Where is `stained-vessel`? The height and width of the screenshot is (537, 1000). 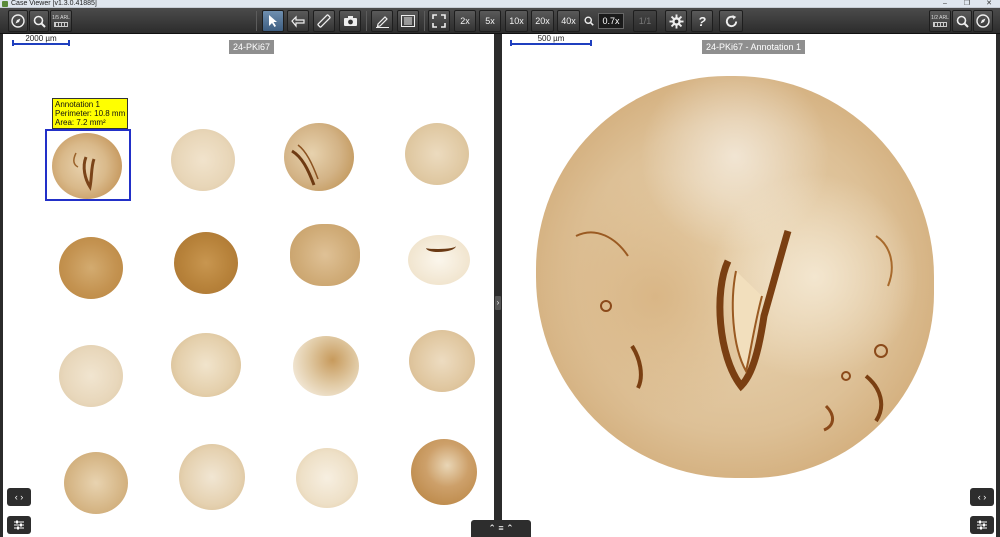
stained-vessel is located at coordinates (305, 165).